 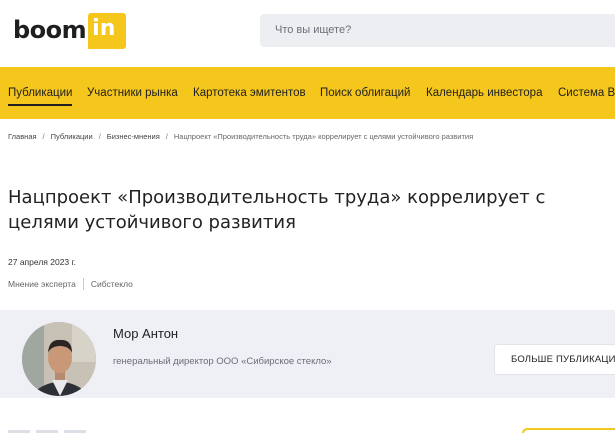 I want to click on more-publications-button: БОЛЬШЕ ПУБЛИКАЦИЙ, so click(x=554, y=359).